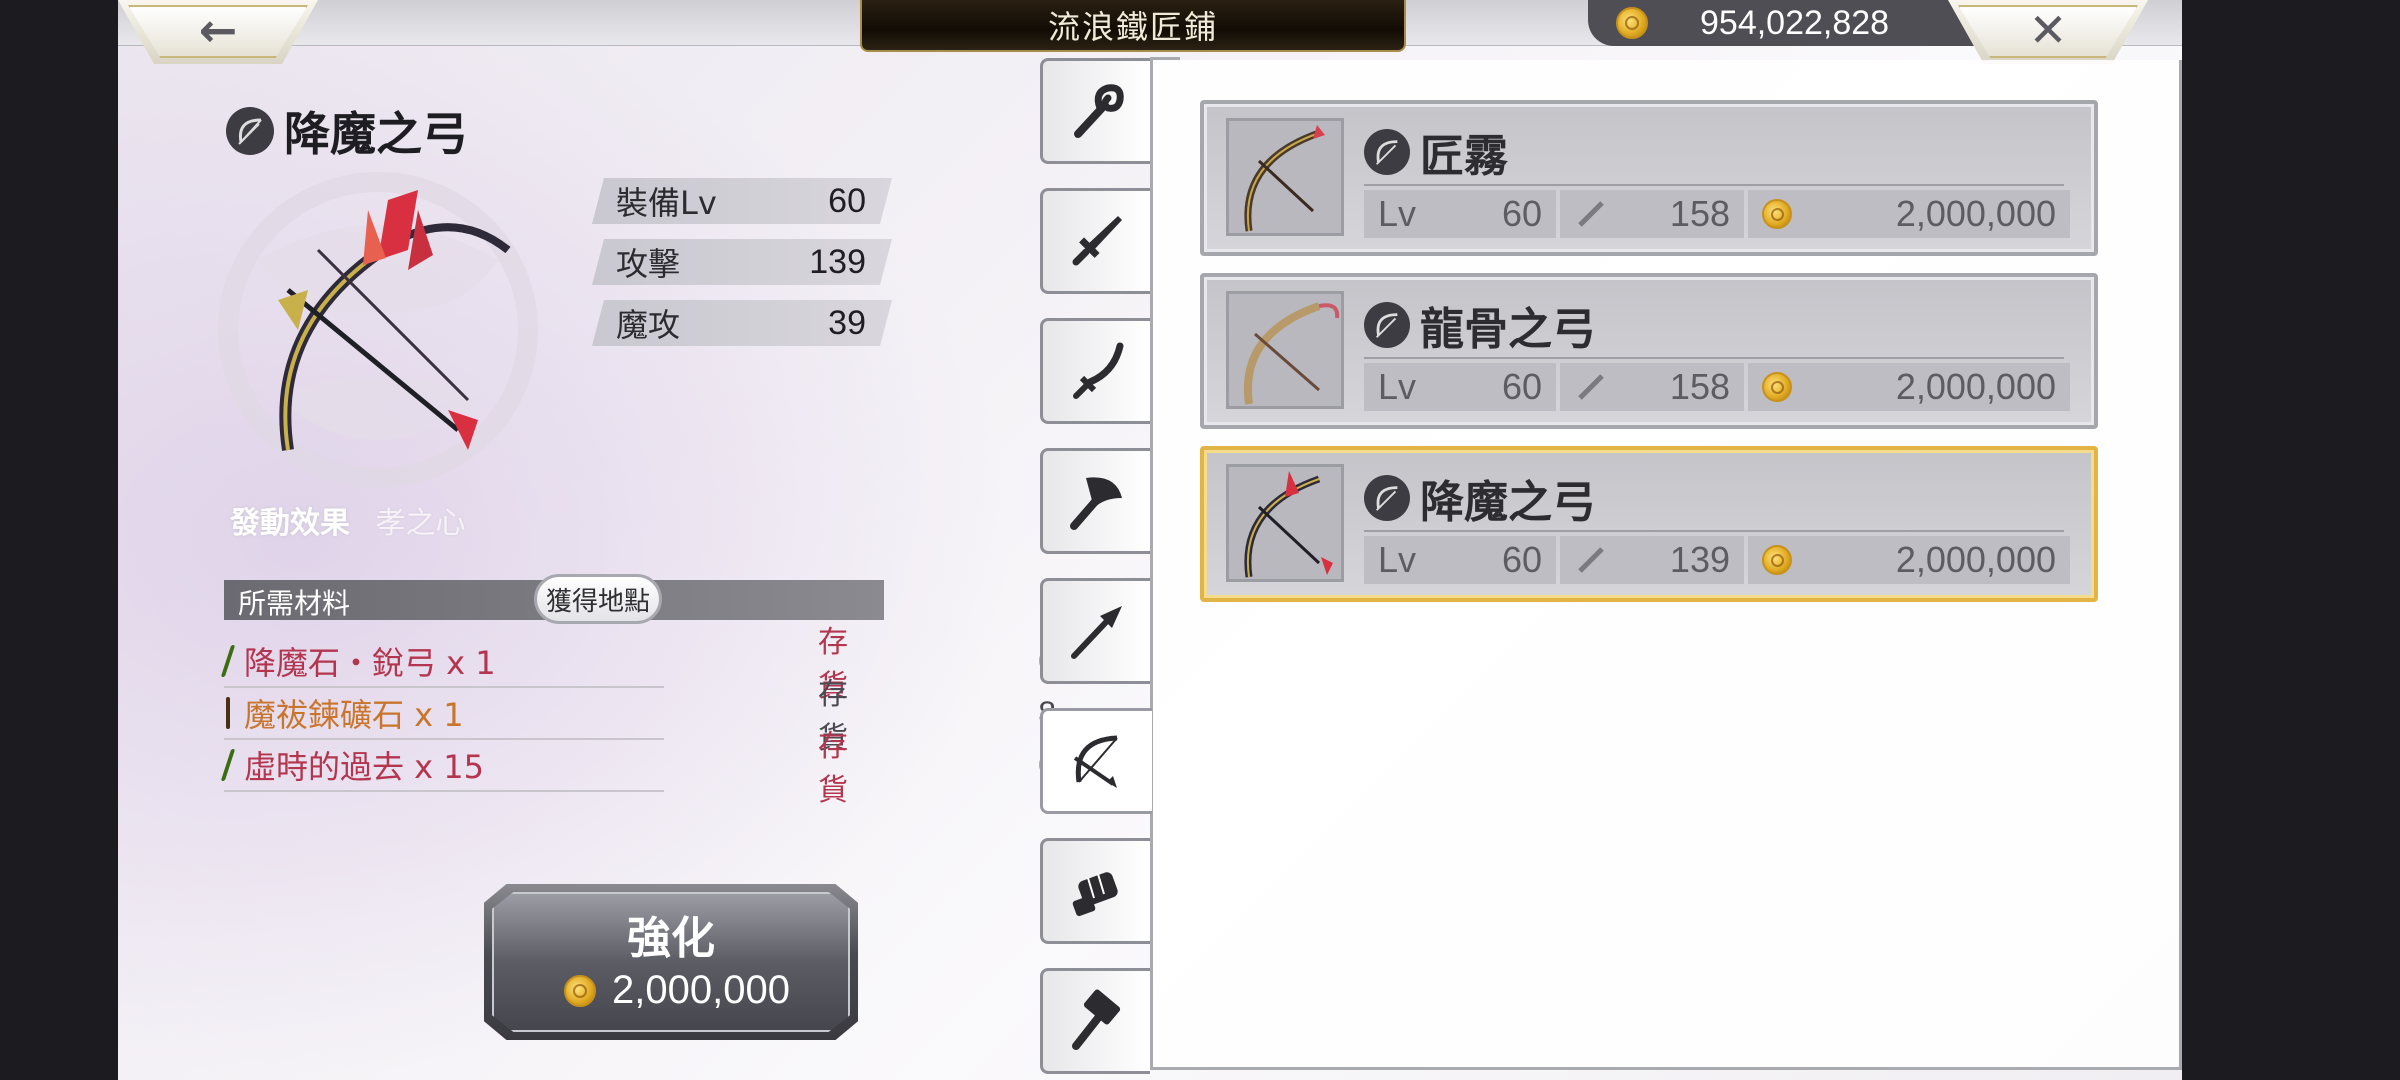  Describe the element at coordinates (1508, 329) in the screenshot. I see `weapon-name: 龍骨之弓` at that location.